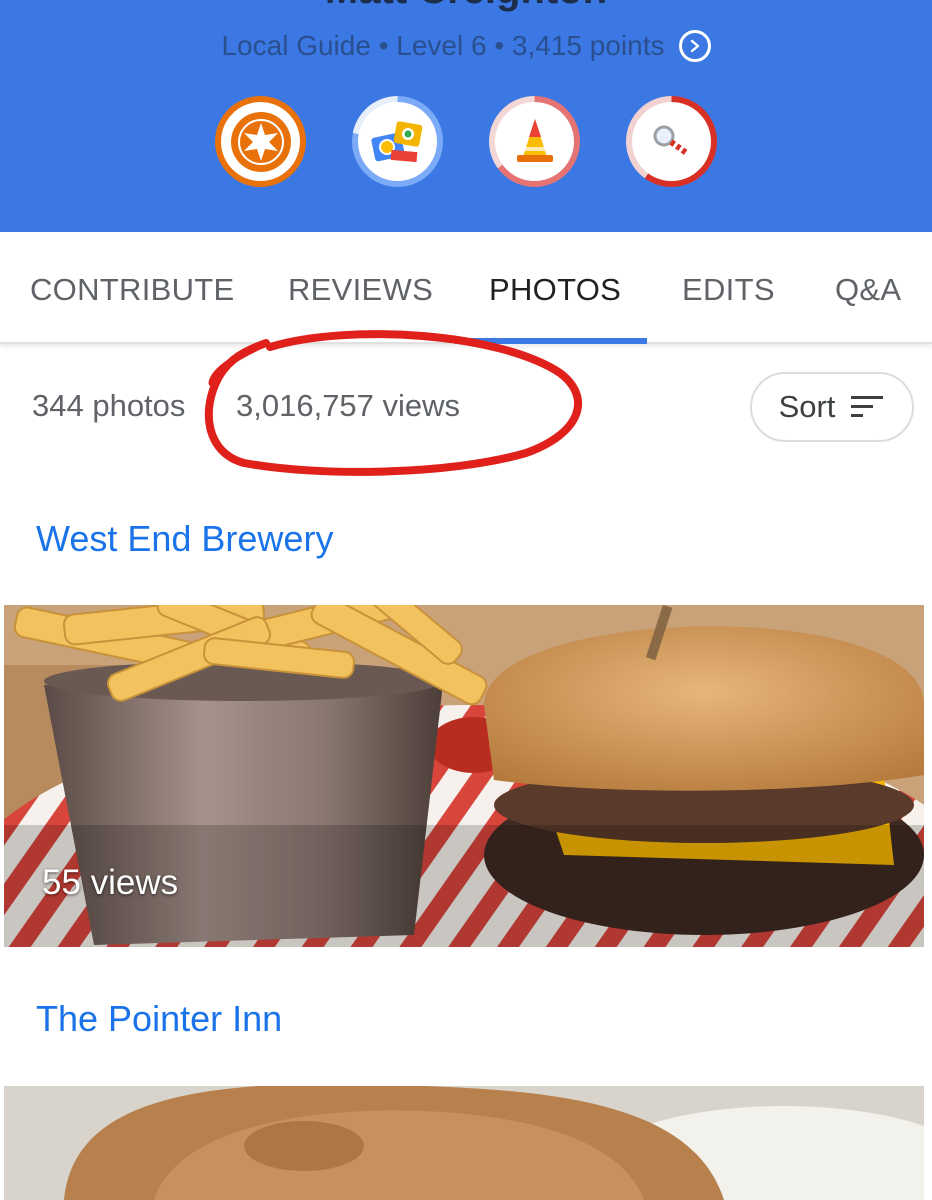 This screenshot has width=932, height=1200. I want to click on camera-badge-icon, so click(396, 141).